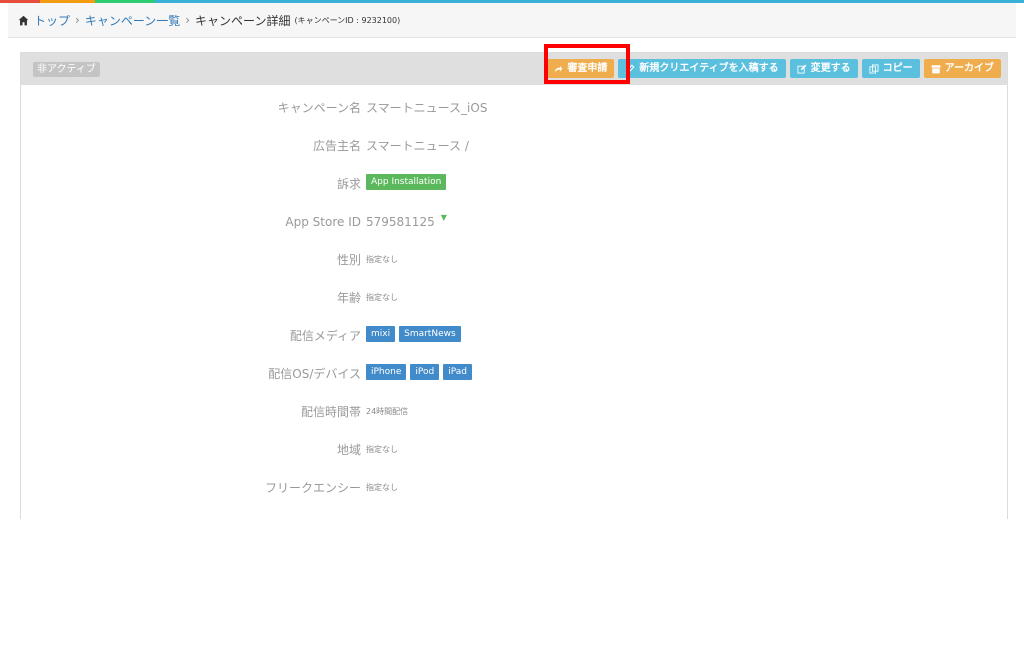 This screenshot has height=652, width=1024. Describe the element at coordinates (874, 68) in the screenshot. I see `copy-icon` at that location.